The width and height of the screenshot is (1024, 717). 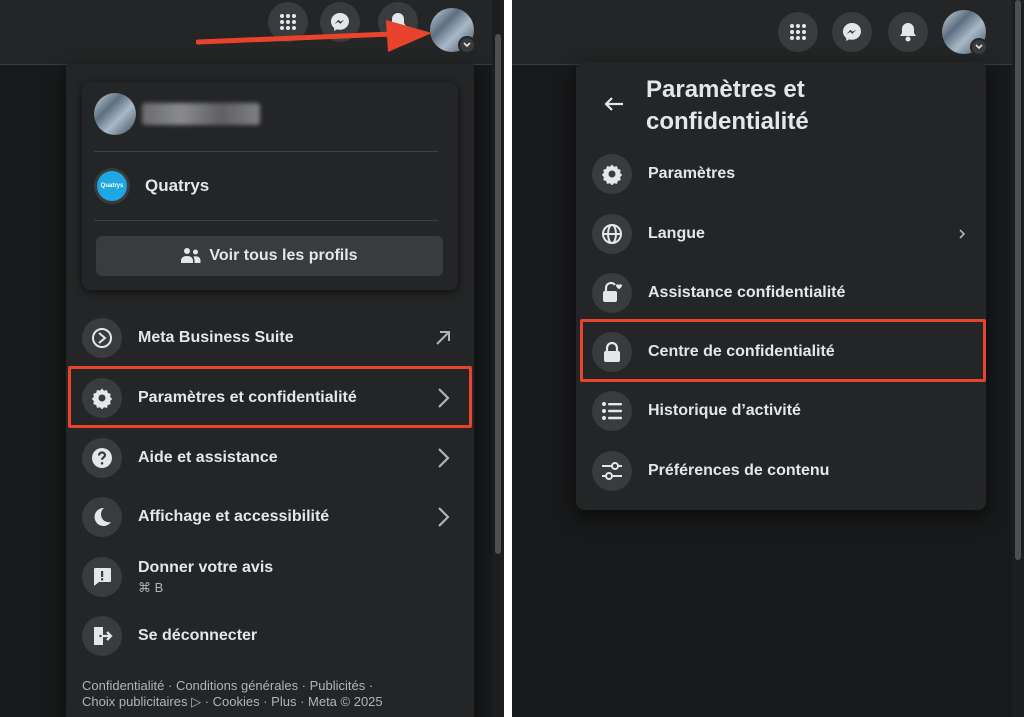 I want to click on menu-item-language: Langue, so click(x=782, y=234).